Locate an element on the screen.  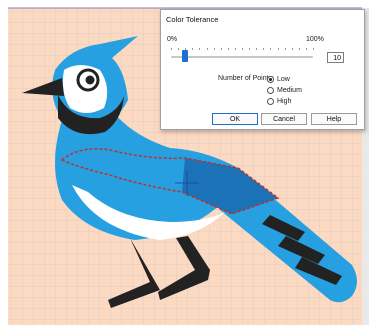
bird-pupil is located at coordinates (90, 80).